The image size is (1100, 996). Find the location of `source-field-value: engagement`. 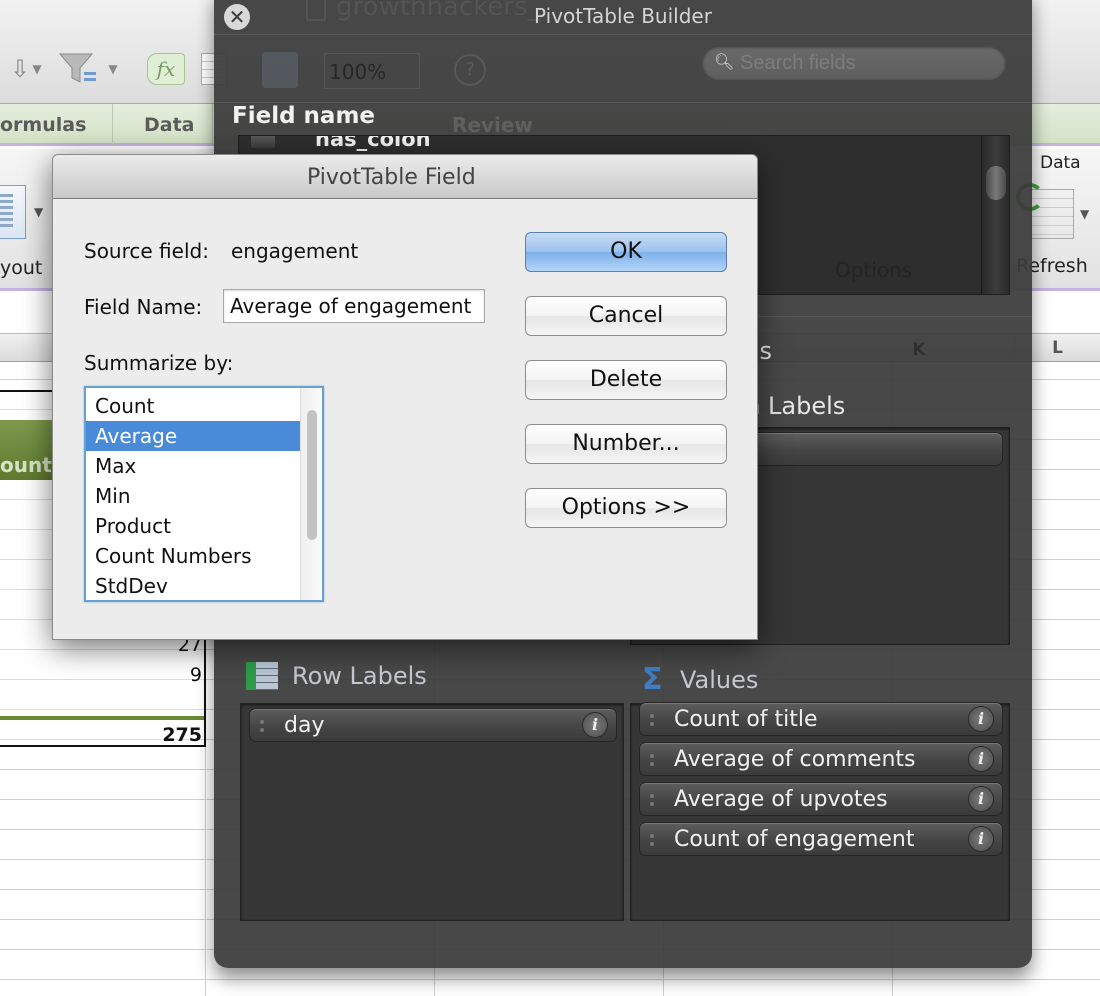

source-field-value: engagement is located at coordinates (295, 251).